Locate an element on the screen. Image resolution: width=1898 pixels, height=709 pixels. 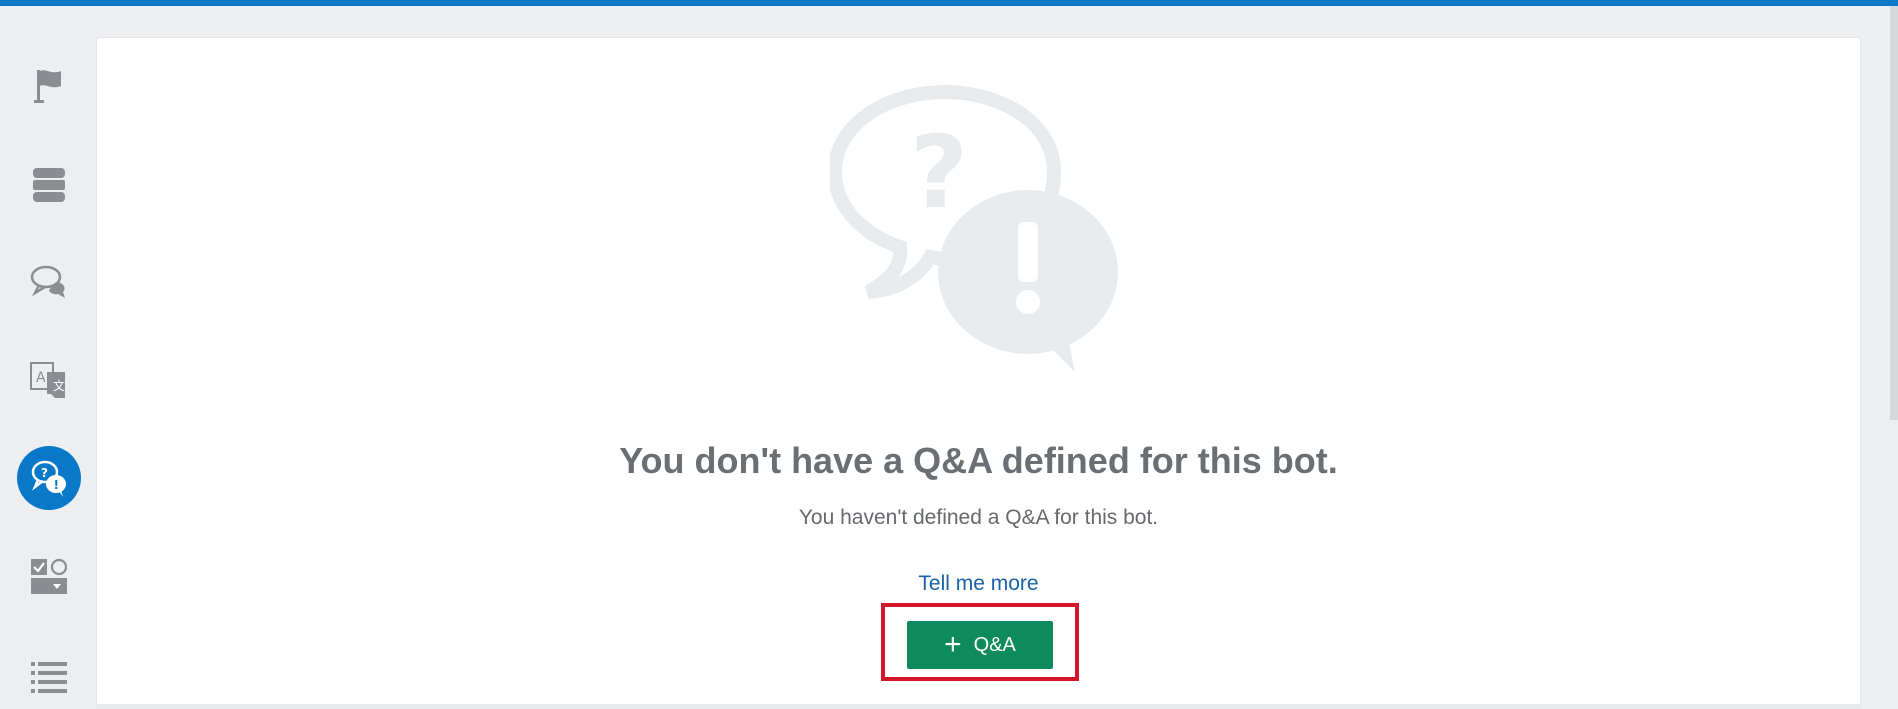
svg-text: A is located at coordinates (41, 378).